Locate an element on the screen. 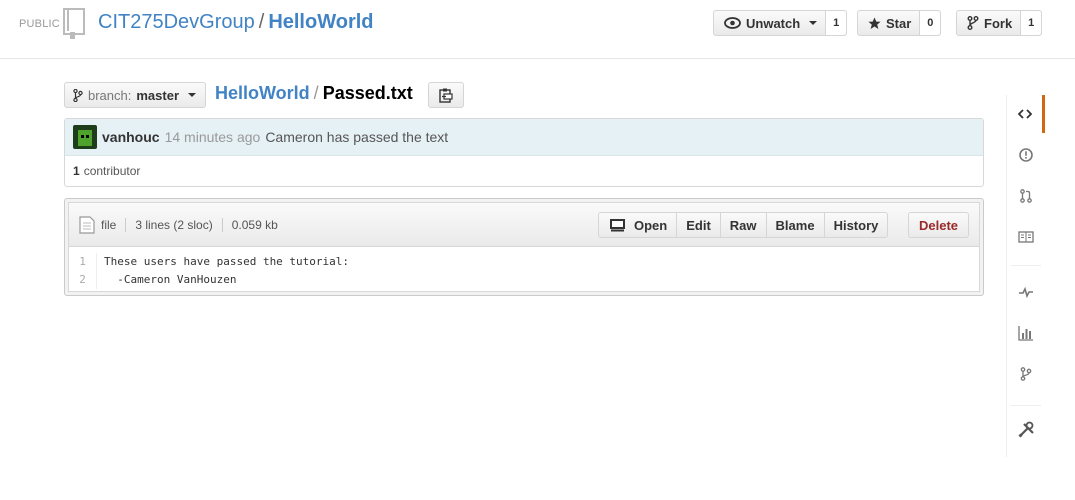 The width and height of the screenshot is (1075, 500). monitor-icon is located at coordinates (617, 225).